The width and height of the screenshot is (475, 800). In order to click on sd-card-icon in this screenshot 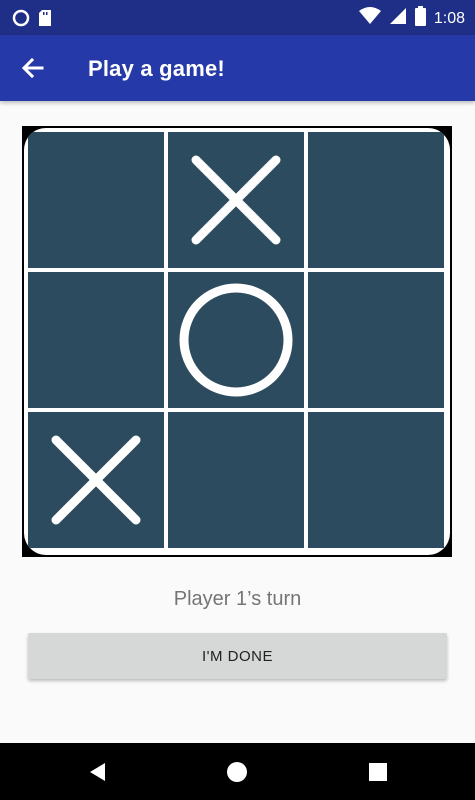, I will do `click(45, 20)`.